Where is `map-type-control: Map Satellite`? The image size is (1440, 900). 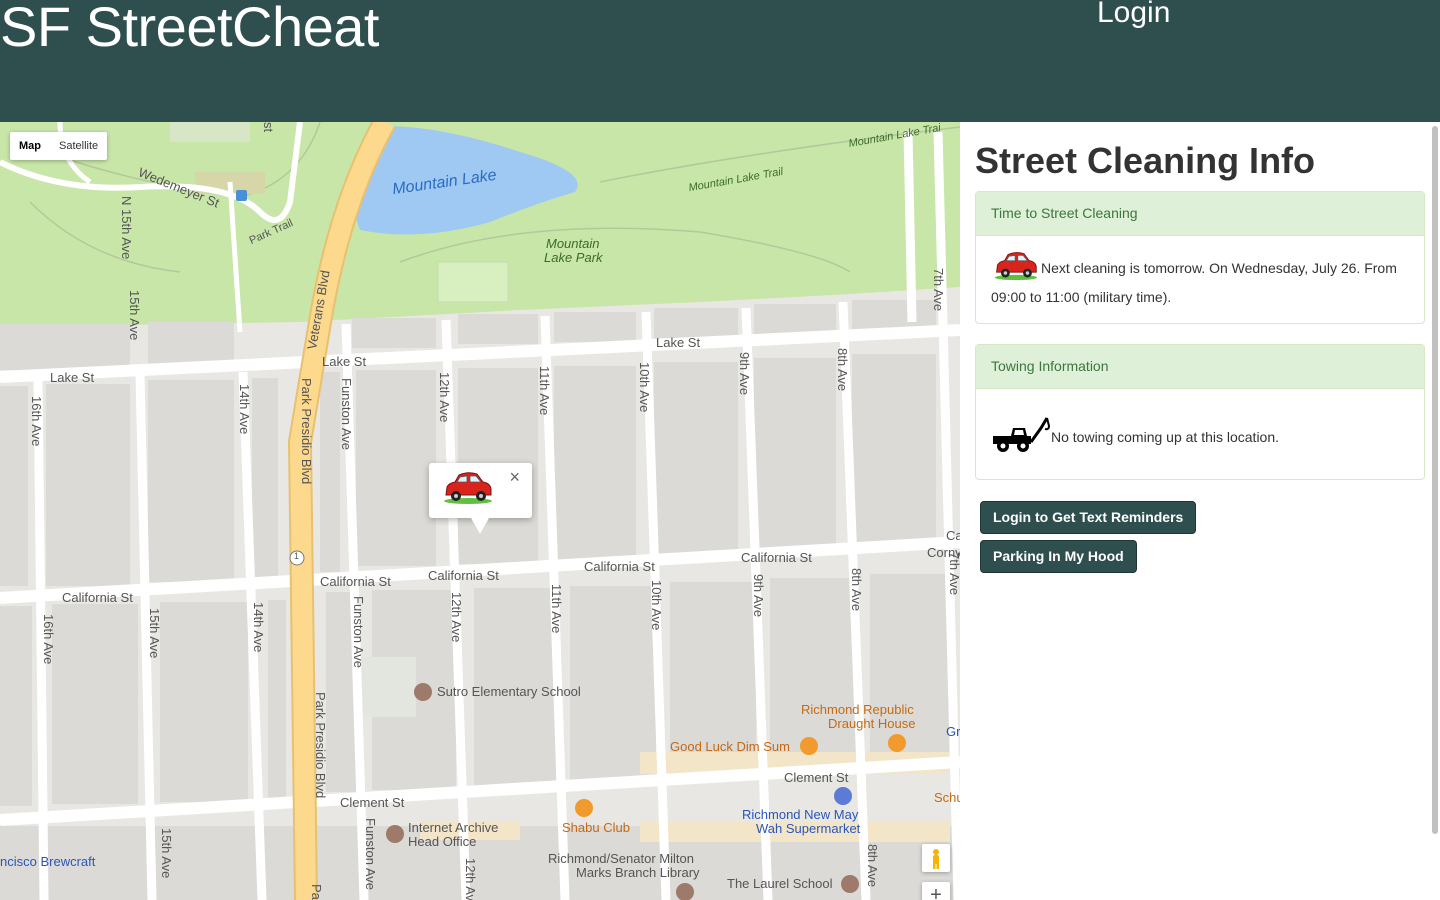 map-type-control: Map Satellite is located at coordinates (59, 146).